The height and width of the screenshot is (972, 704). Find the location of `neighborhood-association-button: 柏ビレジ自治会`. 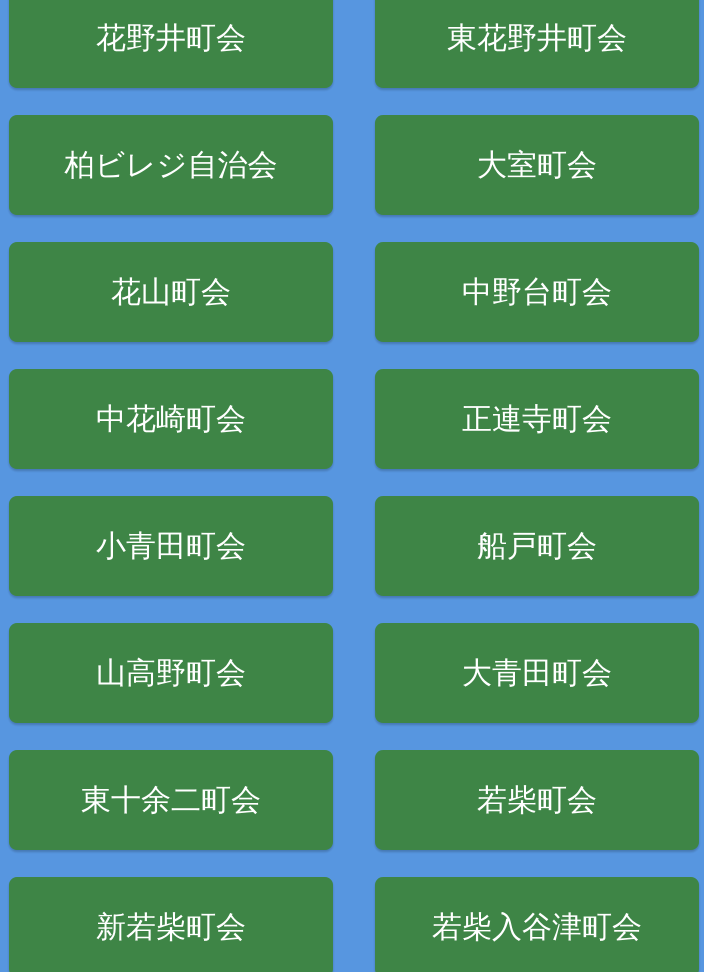

neighborhood-association-button: 柏ビレジ自治会 is located at coordinates (171, 165).